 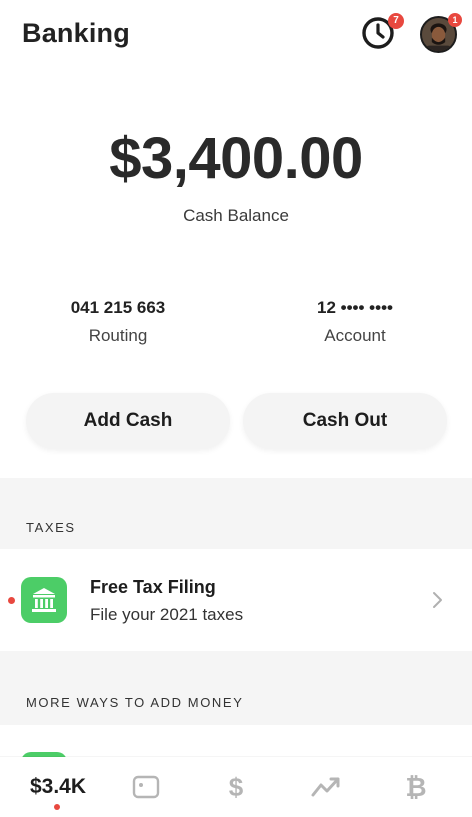 I want to click on tab-bitcoin: ₿, so click(x=416, y=787).